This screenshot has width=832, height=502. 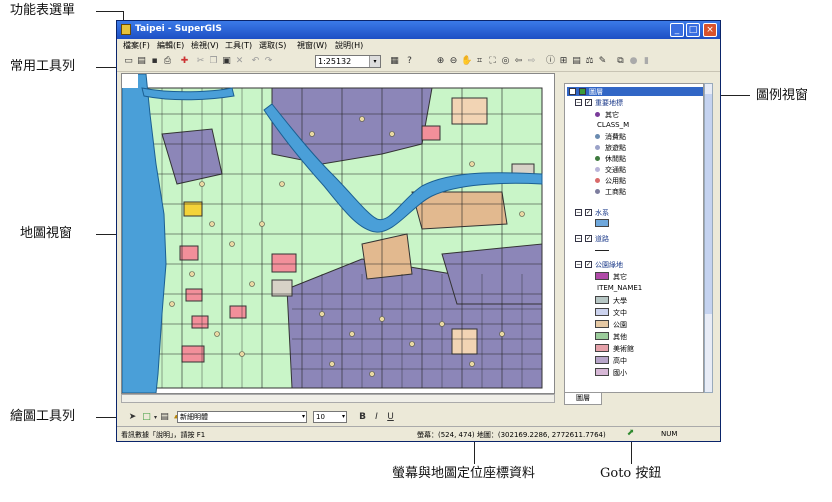 I want to click on menu-help: 說明(H), so click(x=349, y=45).